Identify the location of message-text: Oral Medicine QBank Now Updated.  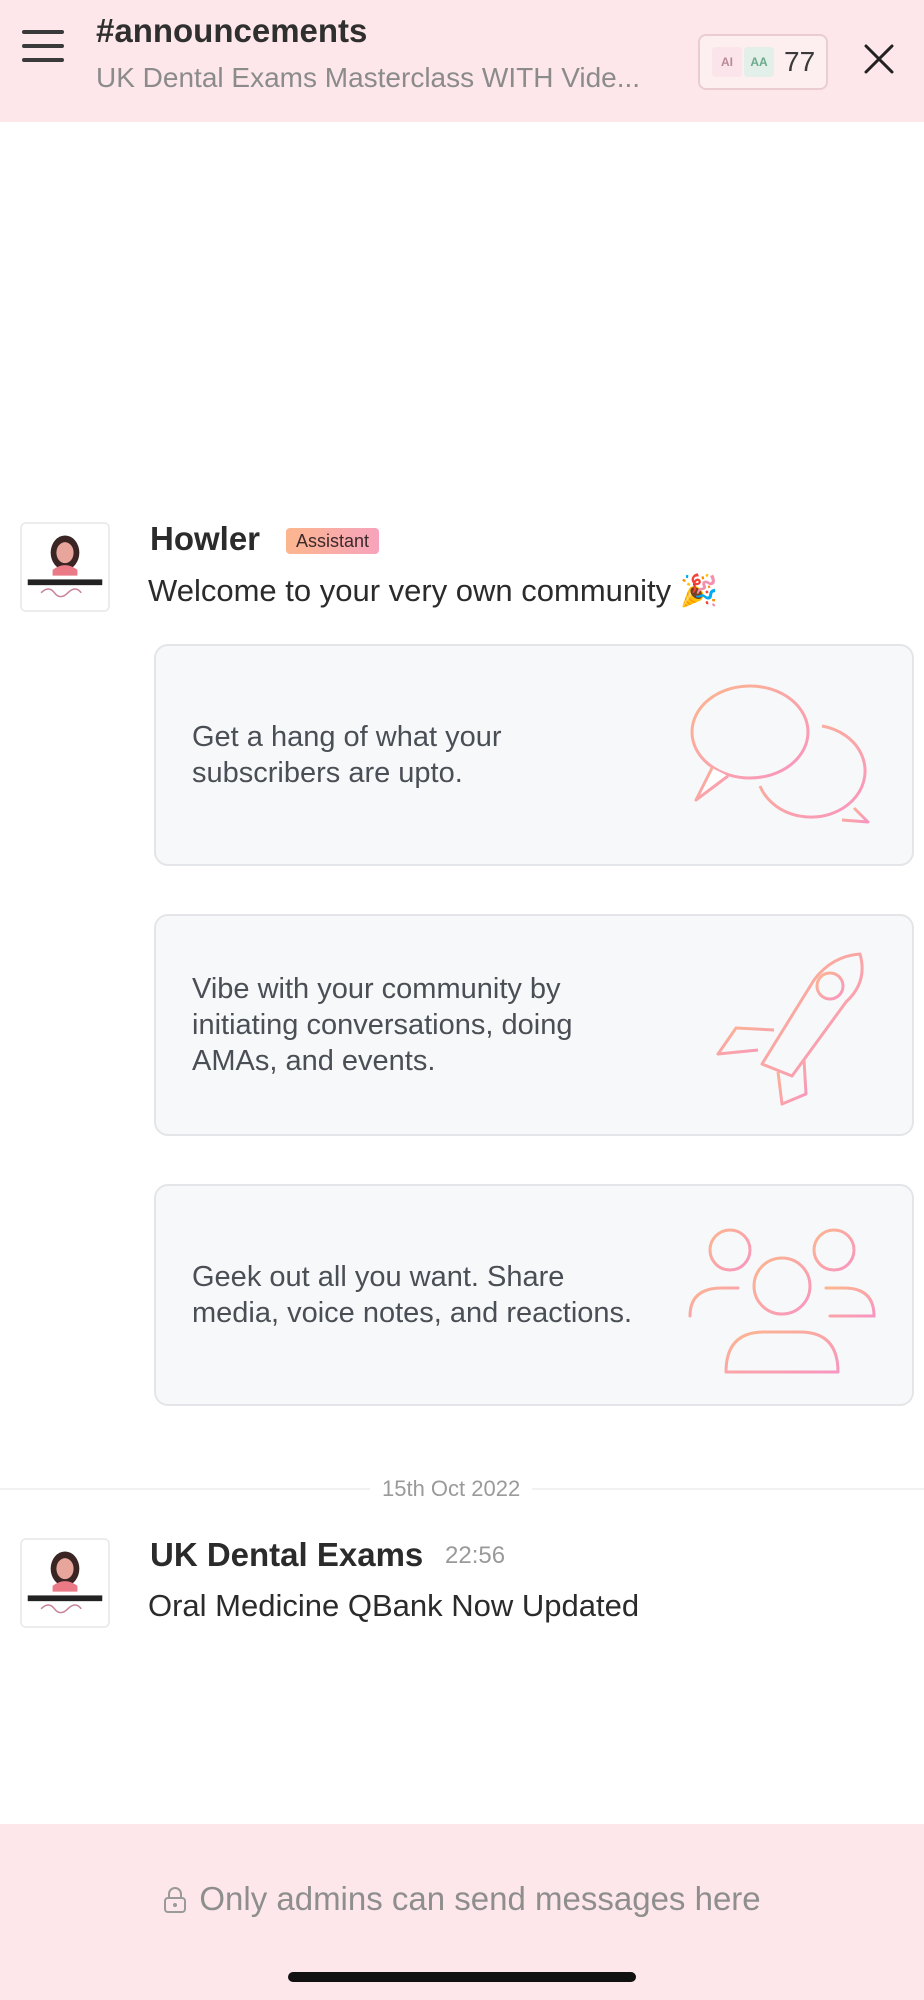
(394, 1605).